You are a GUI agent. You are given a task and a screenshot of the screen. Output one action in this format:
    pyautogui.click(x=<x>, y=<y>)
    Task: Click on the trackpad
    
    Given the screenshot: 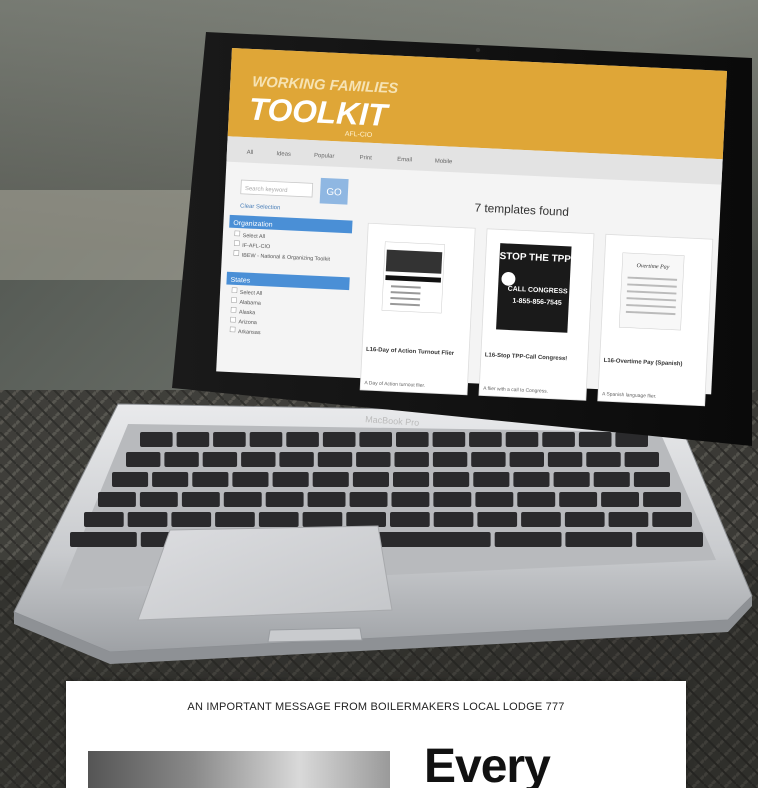 What is the action you would take?
    pyautogui.click(x=265, y=573)
    